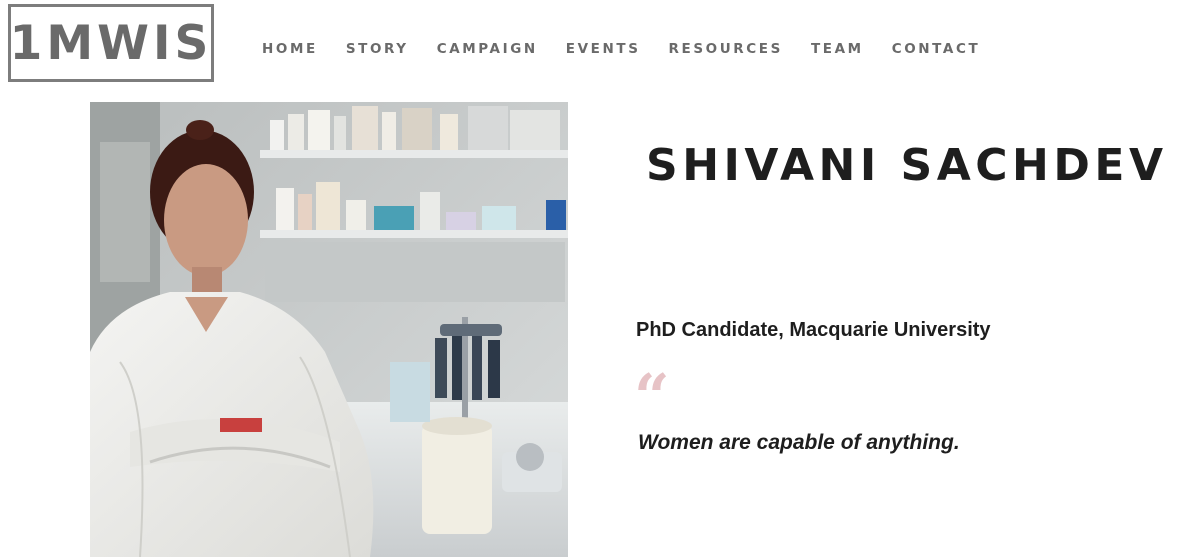 The image size is (1200, 557). I want to click on profile-quote: Women are capable of anything., so click(799, 442).